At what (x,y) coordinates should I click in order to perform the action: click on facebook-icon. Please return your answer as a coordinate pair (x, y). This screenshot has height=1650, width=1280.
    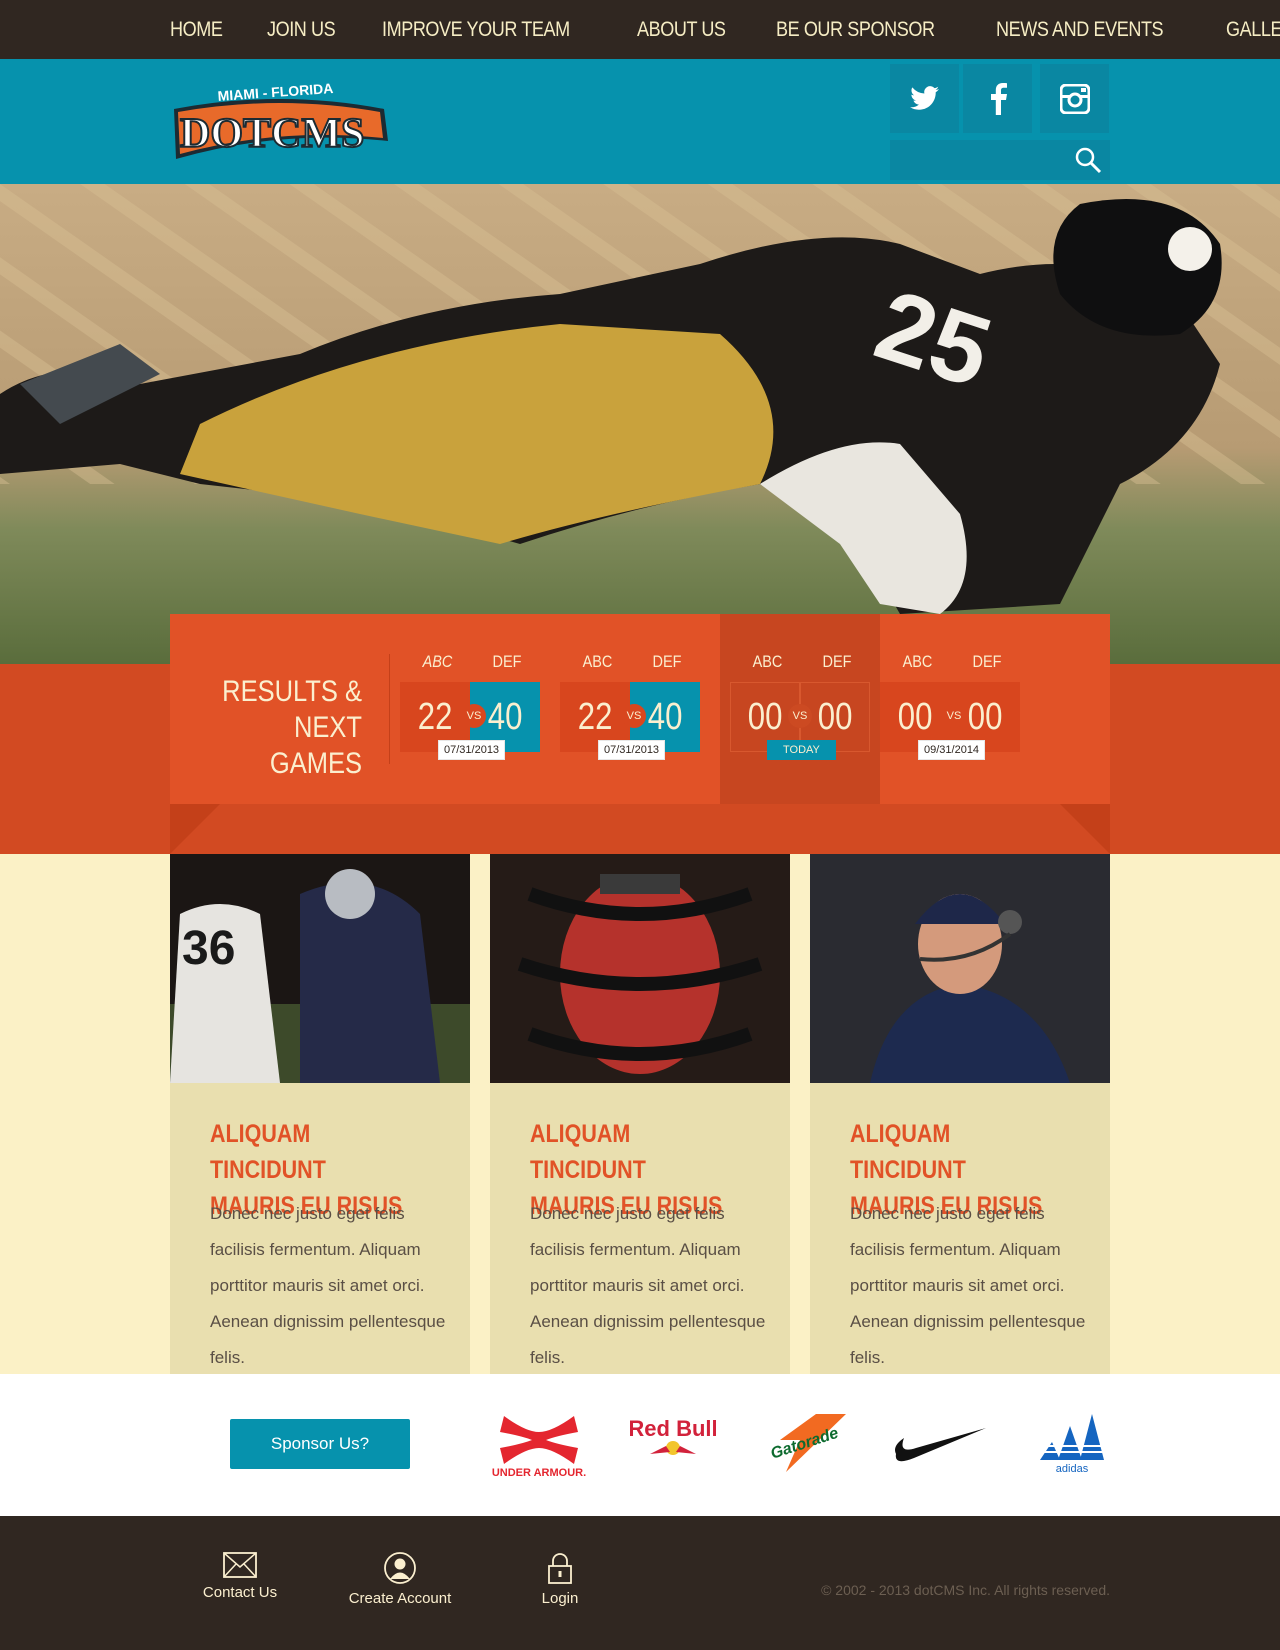
    Looking at the image, I should click on (998, 98).